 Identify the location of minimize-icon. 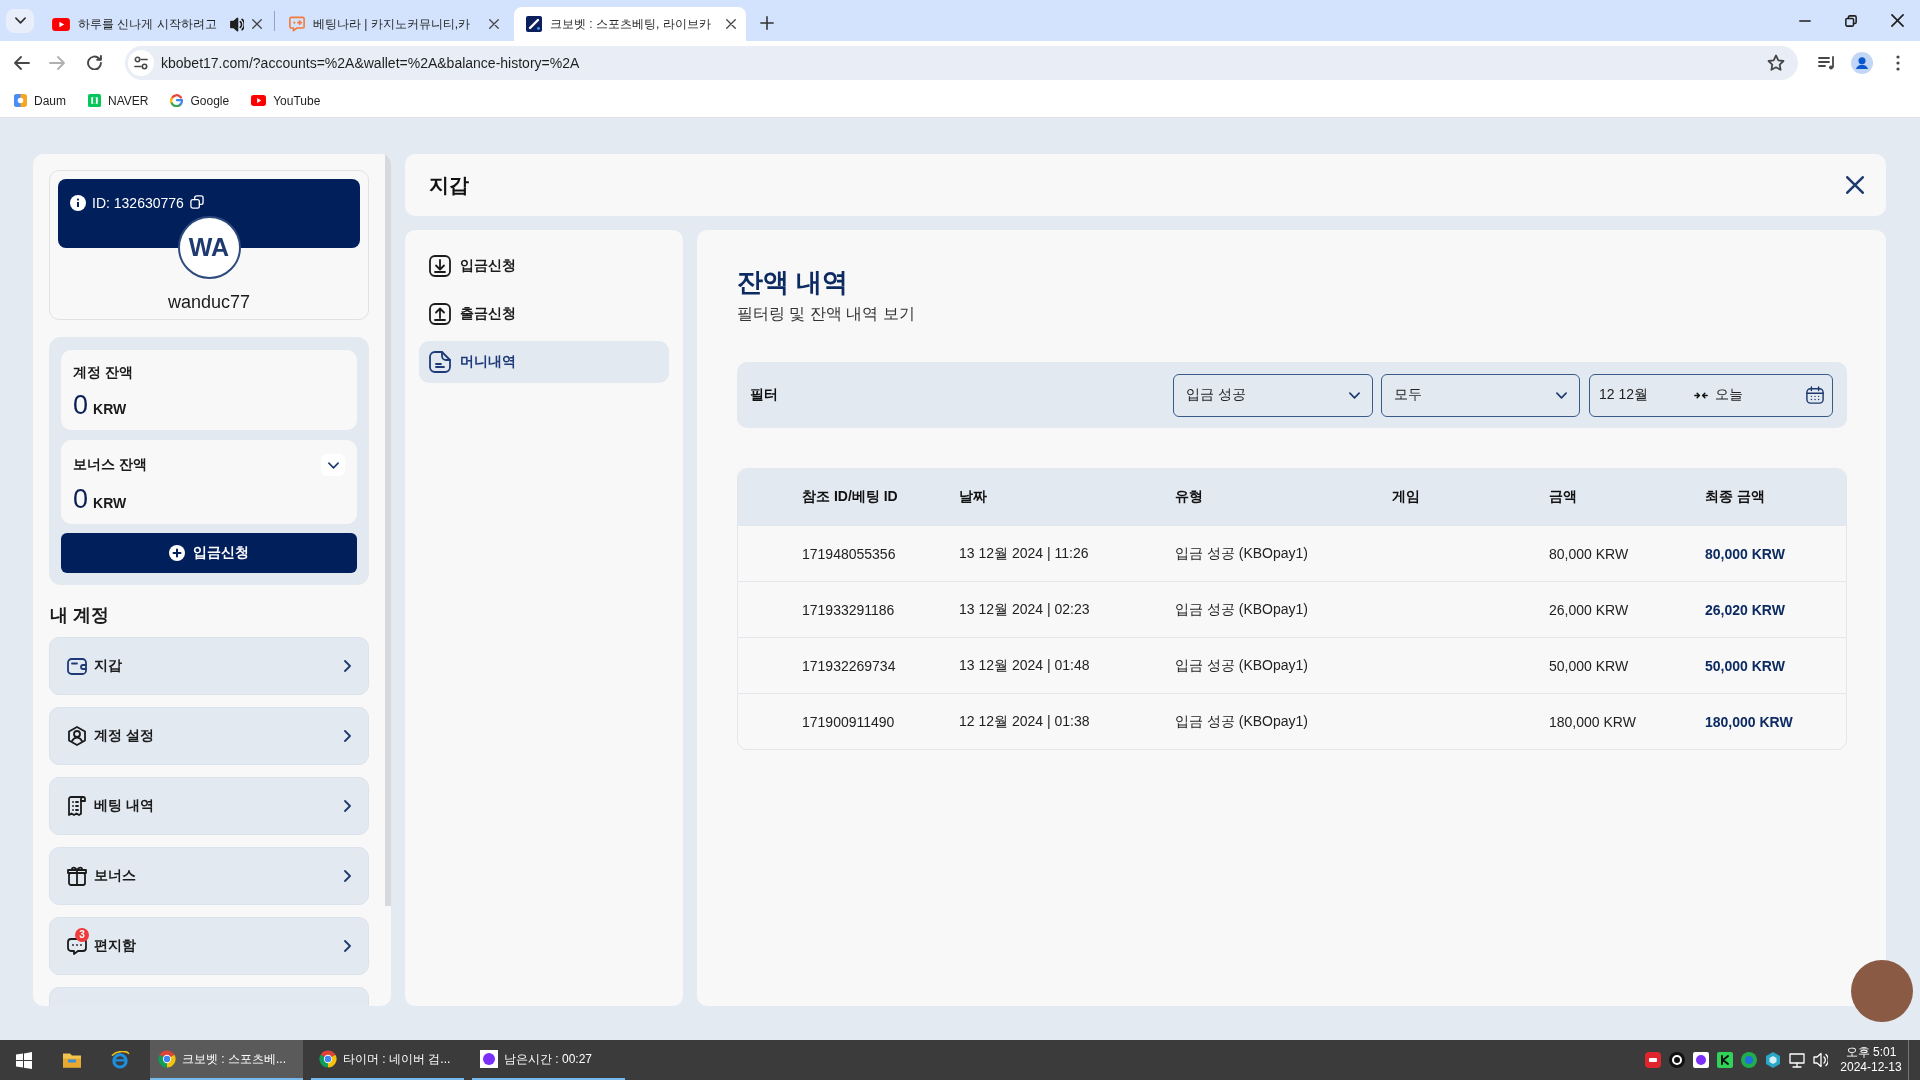
(1805, 20).